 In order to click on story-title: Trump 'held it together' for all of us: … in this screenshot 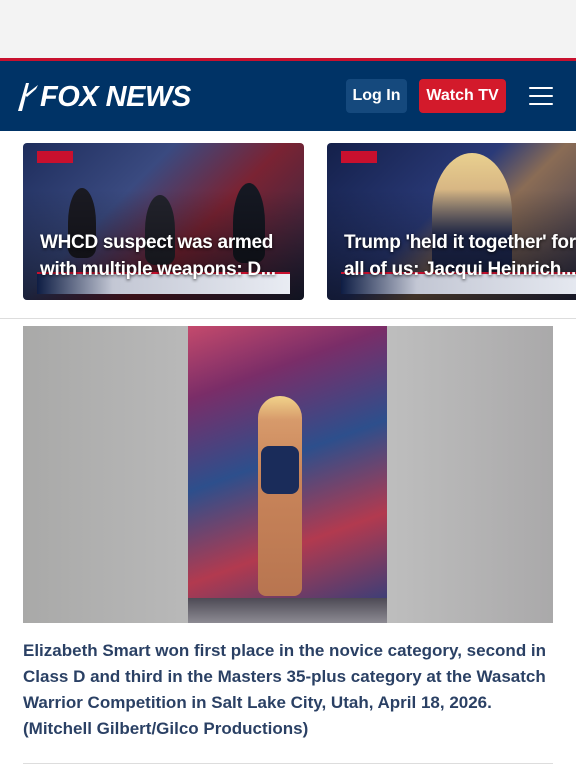, I will do `click(460, 256)`.